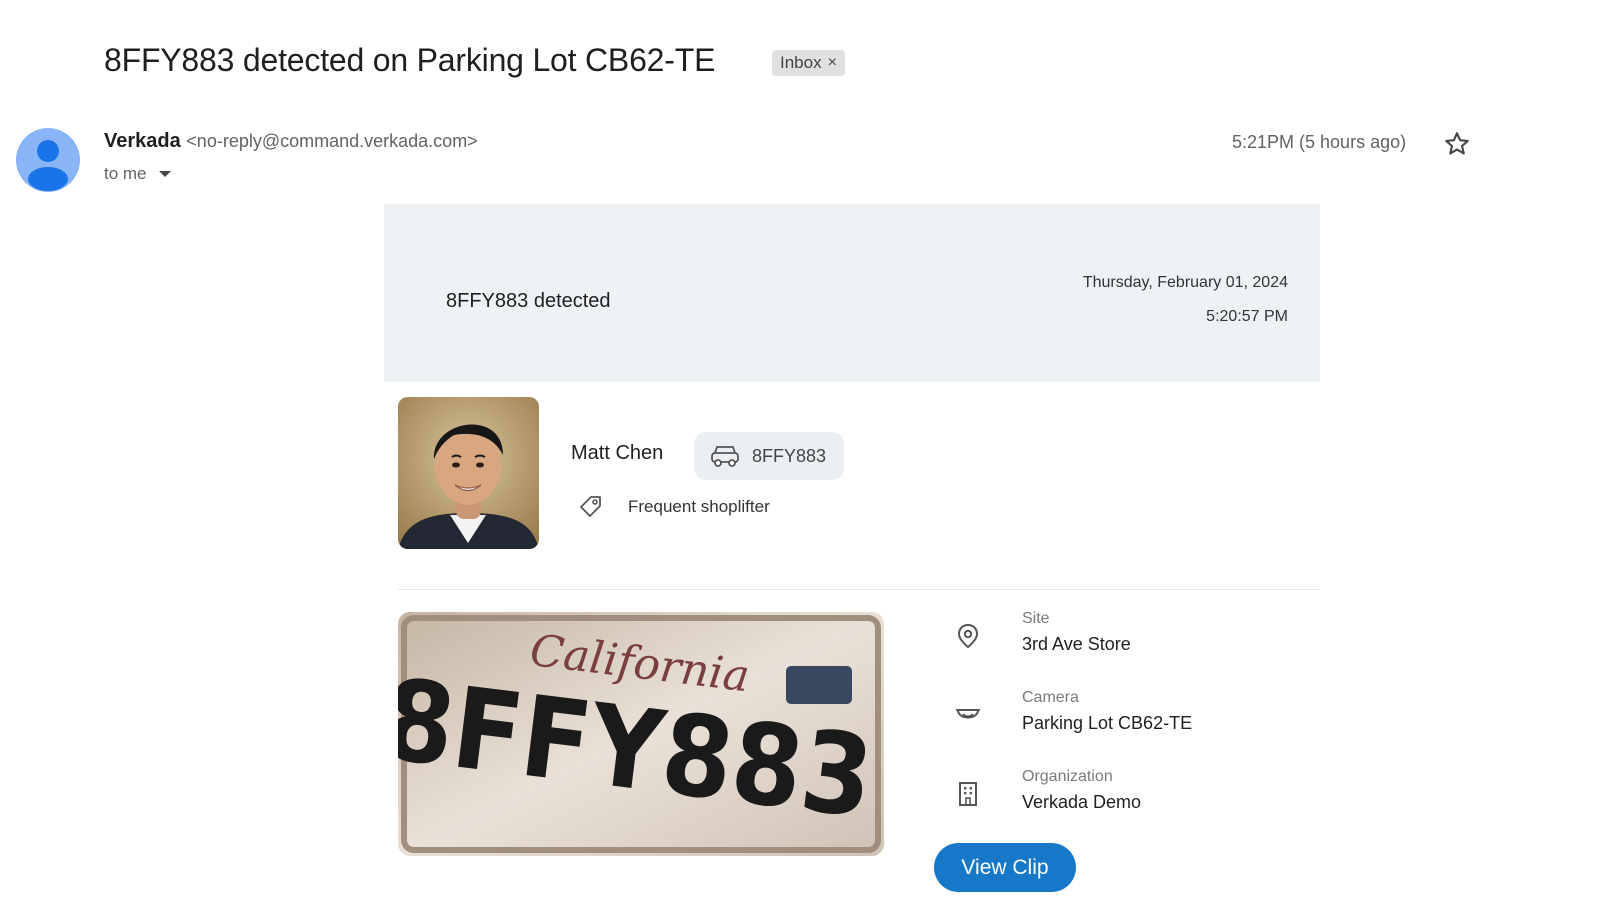  Describe the element at coordinates (1082, 802) in the screenshot. I see `organization-value: Verkada Demo` at that location.